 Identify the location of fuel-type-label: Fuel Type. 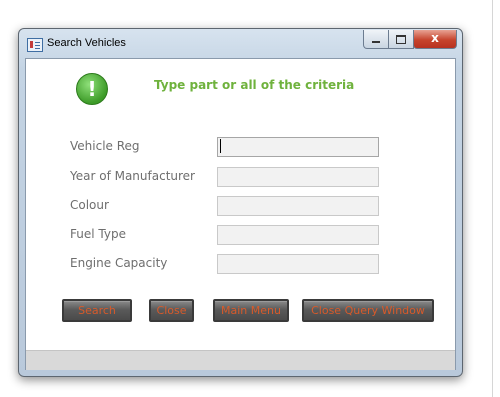
(98, 234).